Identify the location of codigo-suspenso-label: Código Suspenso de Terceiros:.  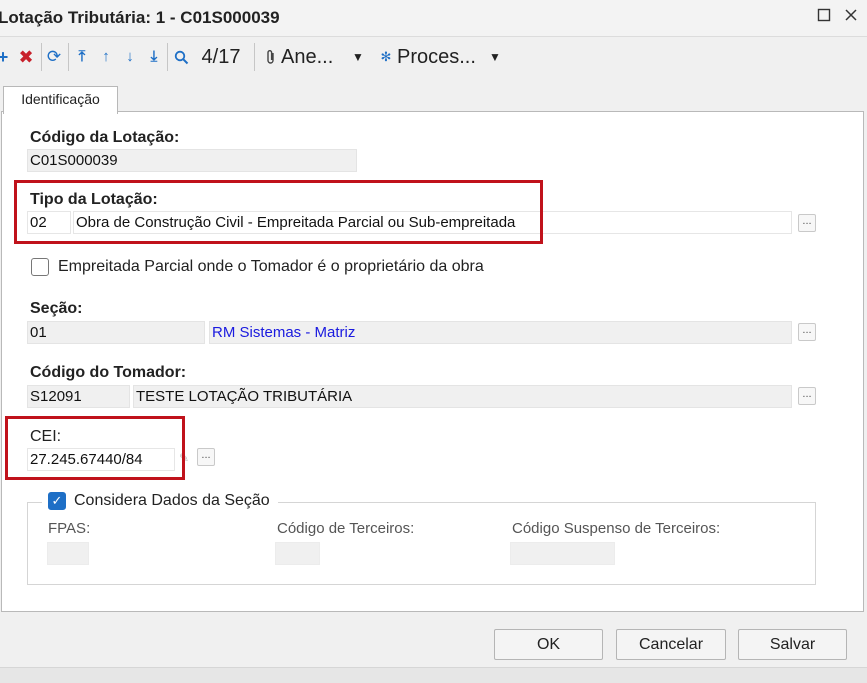
(616, 528).